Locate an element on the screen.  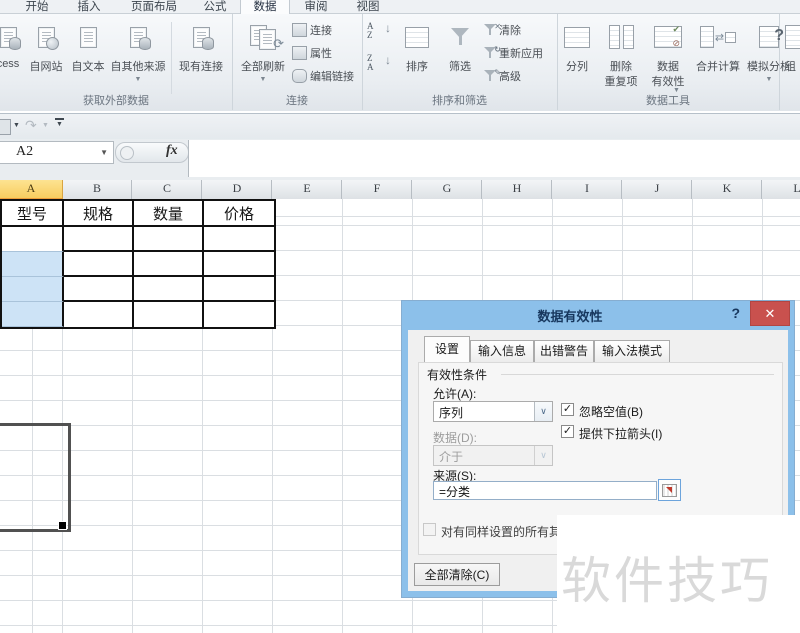
sort-descending-button: Z A ↓ is located at coordinates (380, 67).